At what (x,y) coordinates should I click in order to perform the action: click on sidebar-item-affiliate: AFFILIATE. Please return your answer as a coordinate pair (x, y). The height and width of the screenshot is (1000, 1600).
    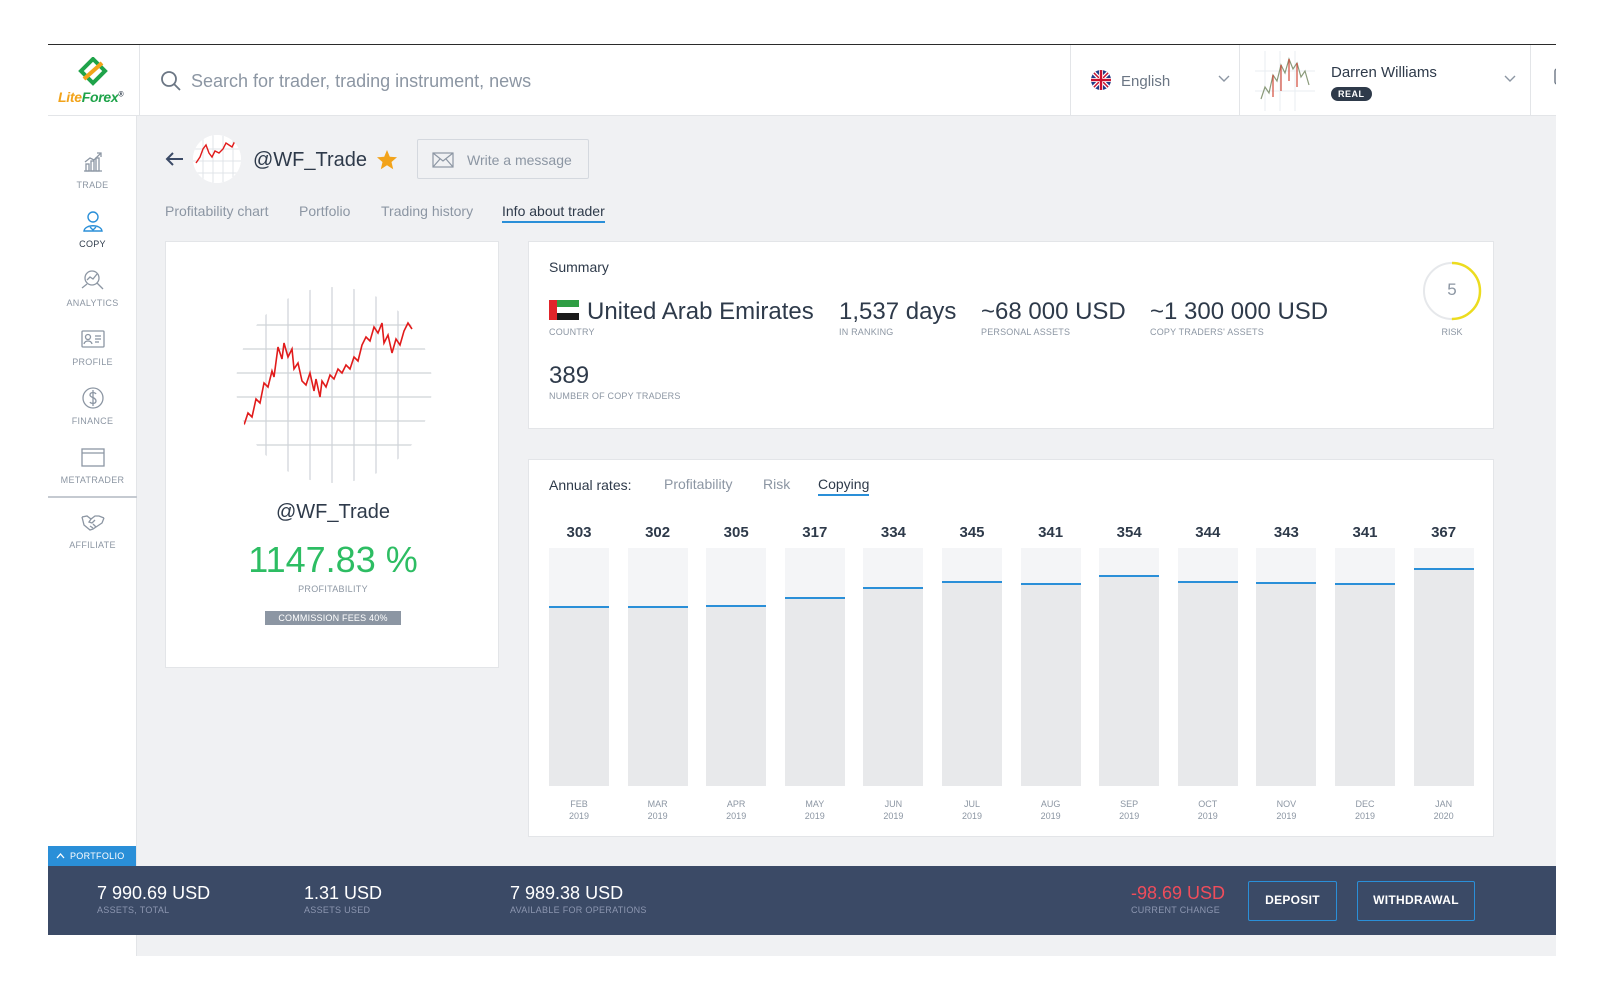
    Looking at the image, I should click on (92, 537).